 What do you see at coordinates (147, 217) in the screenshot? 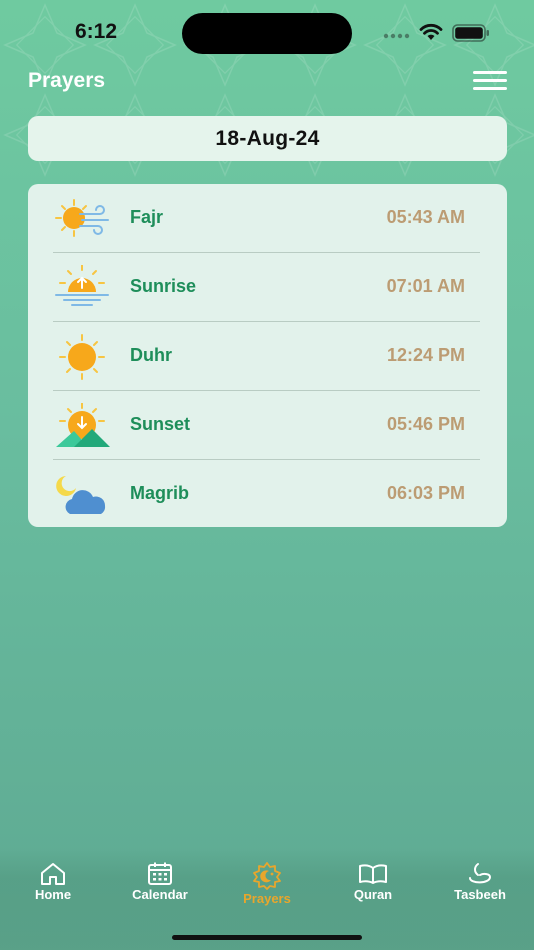
I see `prayer-name: Fajr` at bounding box center [147, 217].